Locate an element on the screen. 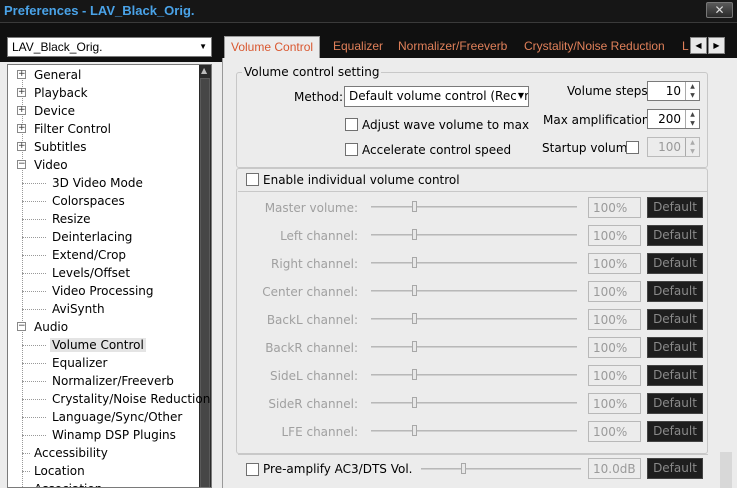 This screenshot has width=737, height=488. tree-item: Location is located at coordinates (59, 471).